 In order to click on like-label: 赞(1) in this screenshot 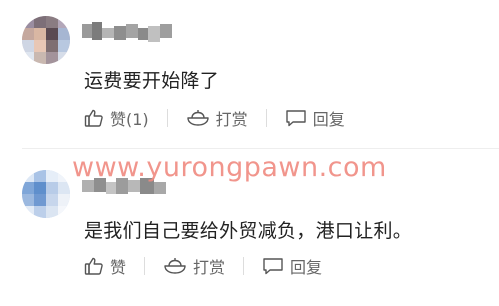, I will do `click(129, 119)`.